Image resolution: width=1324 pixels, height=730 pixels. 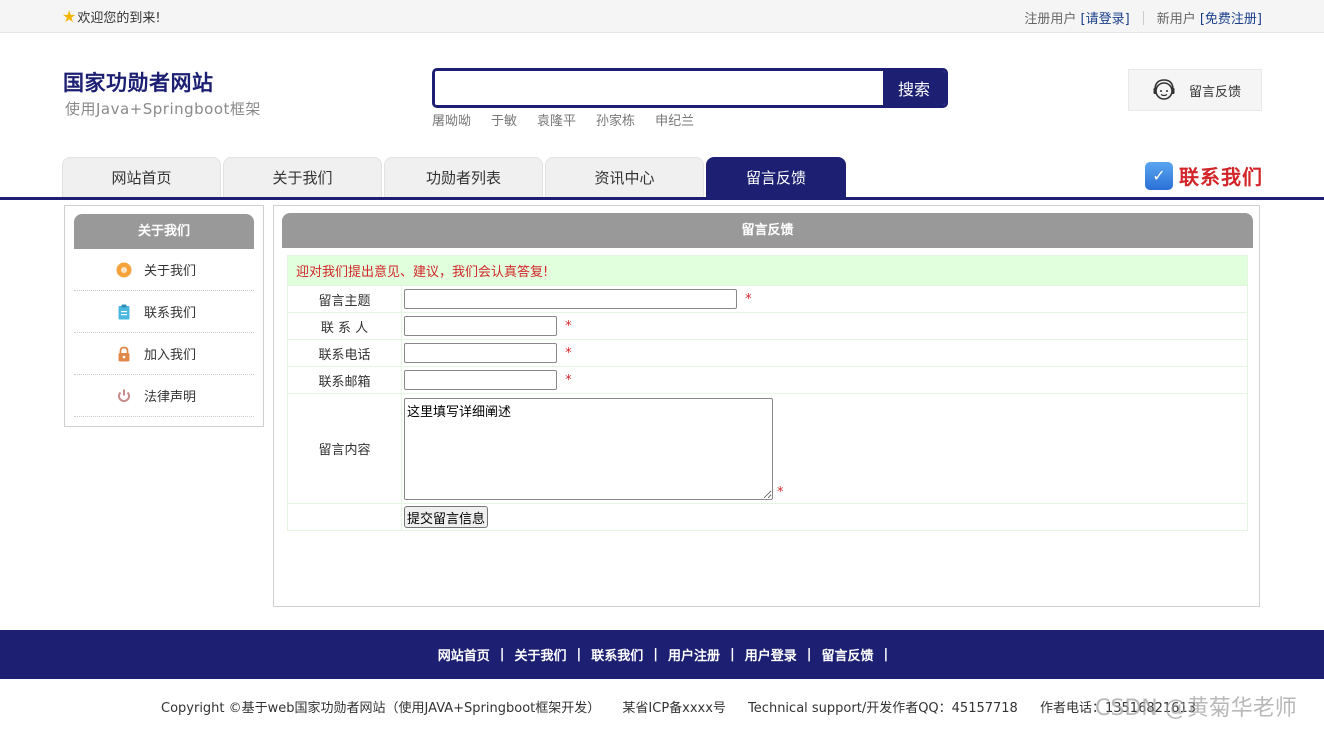 I want to click on main-nav: 网站首页 关于我们 功勋者列表 资讯中心 留言反馈, so click(x=455, y=177).